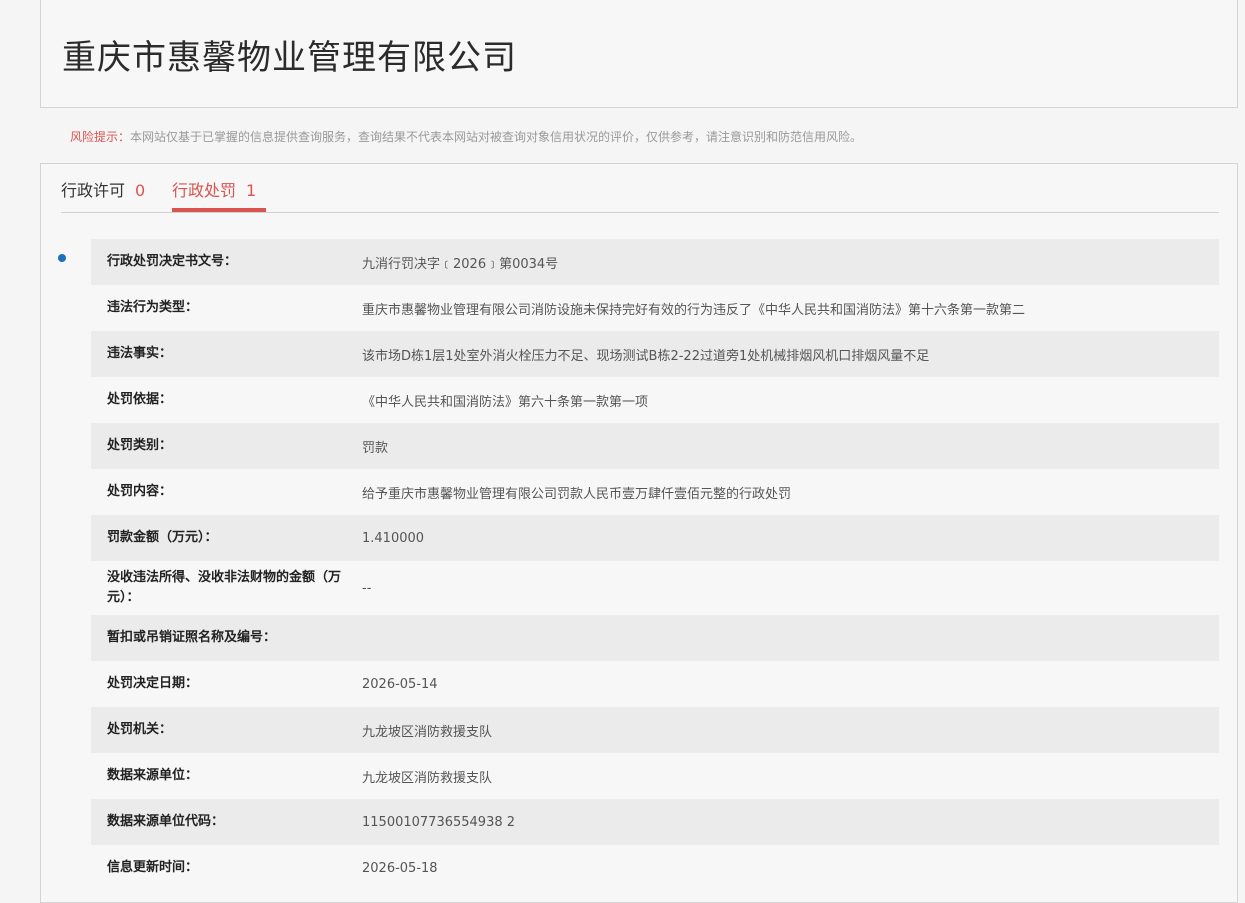 The image size is (1245, 903). Describe the element at coordinates (640, 188) in the screenshot. I see `tab-bar: 行政许可 0 行政处罚 1` at that location.